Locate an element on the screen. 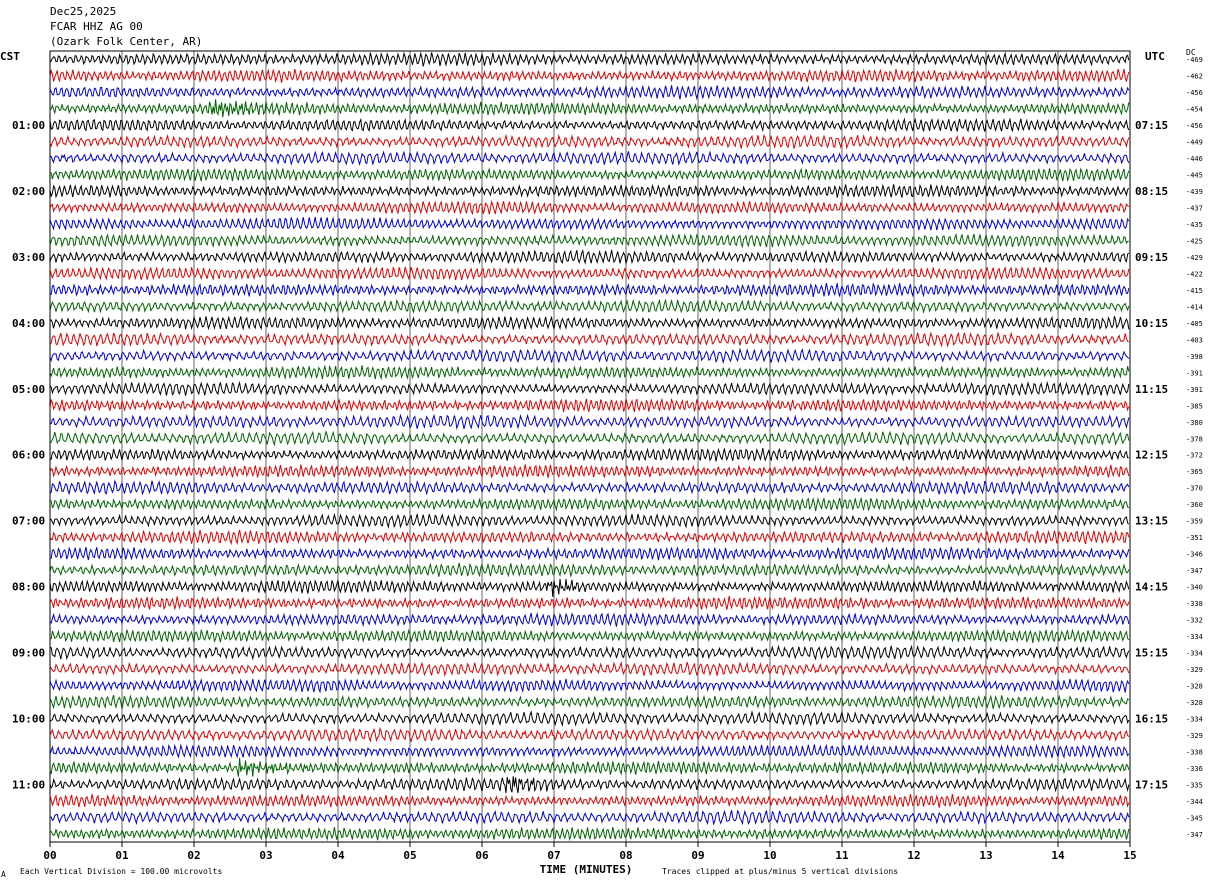  left-hour-label: 06:00 is located at coordinates (28, 455).